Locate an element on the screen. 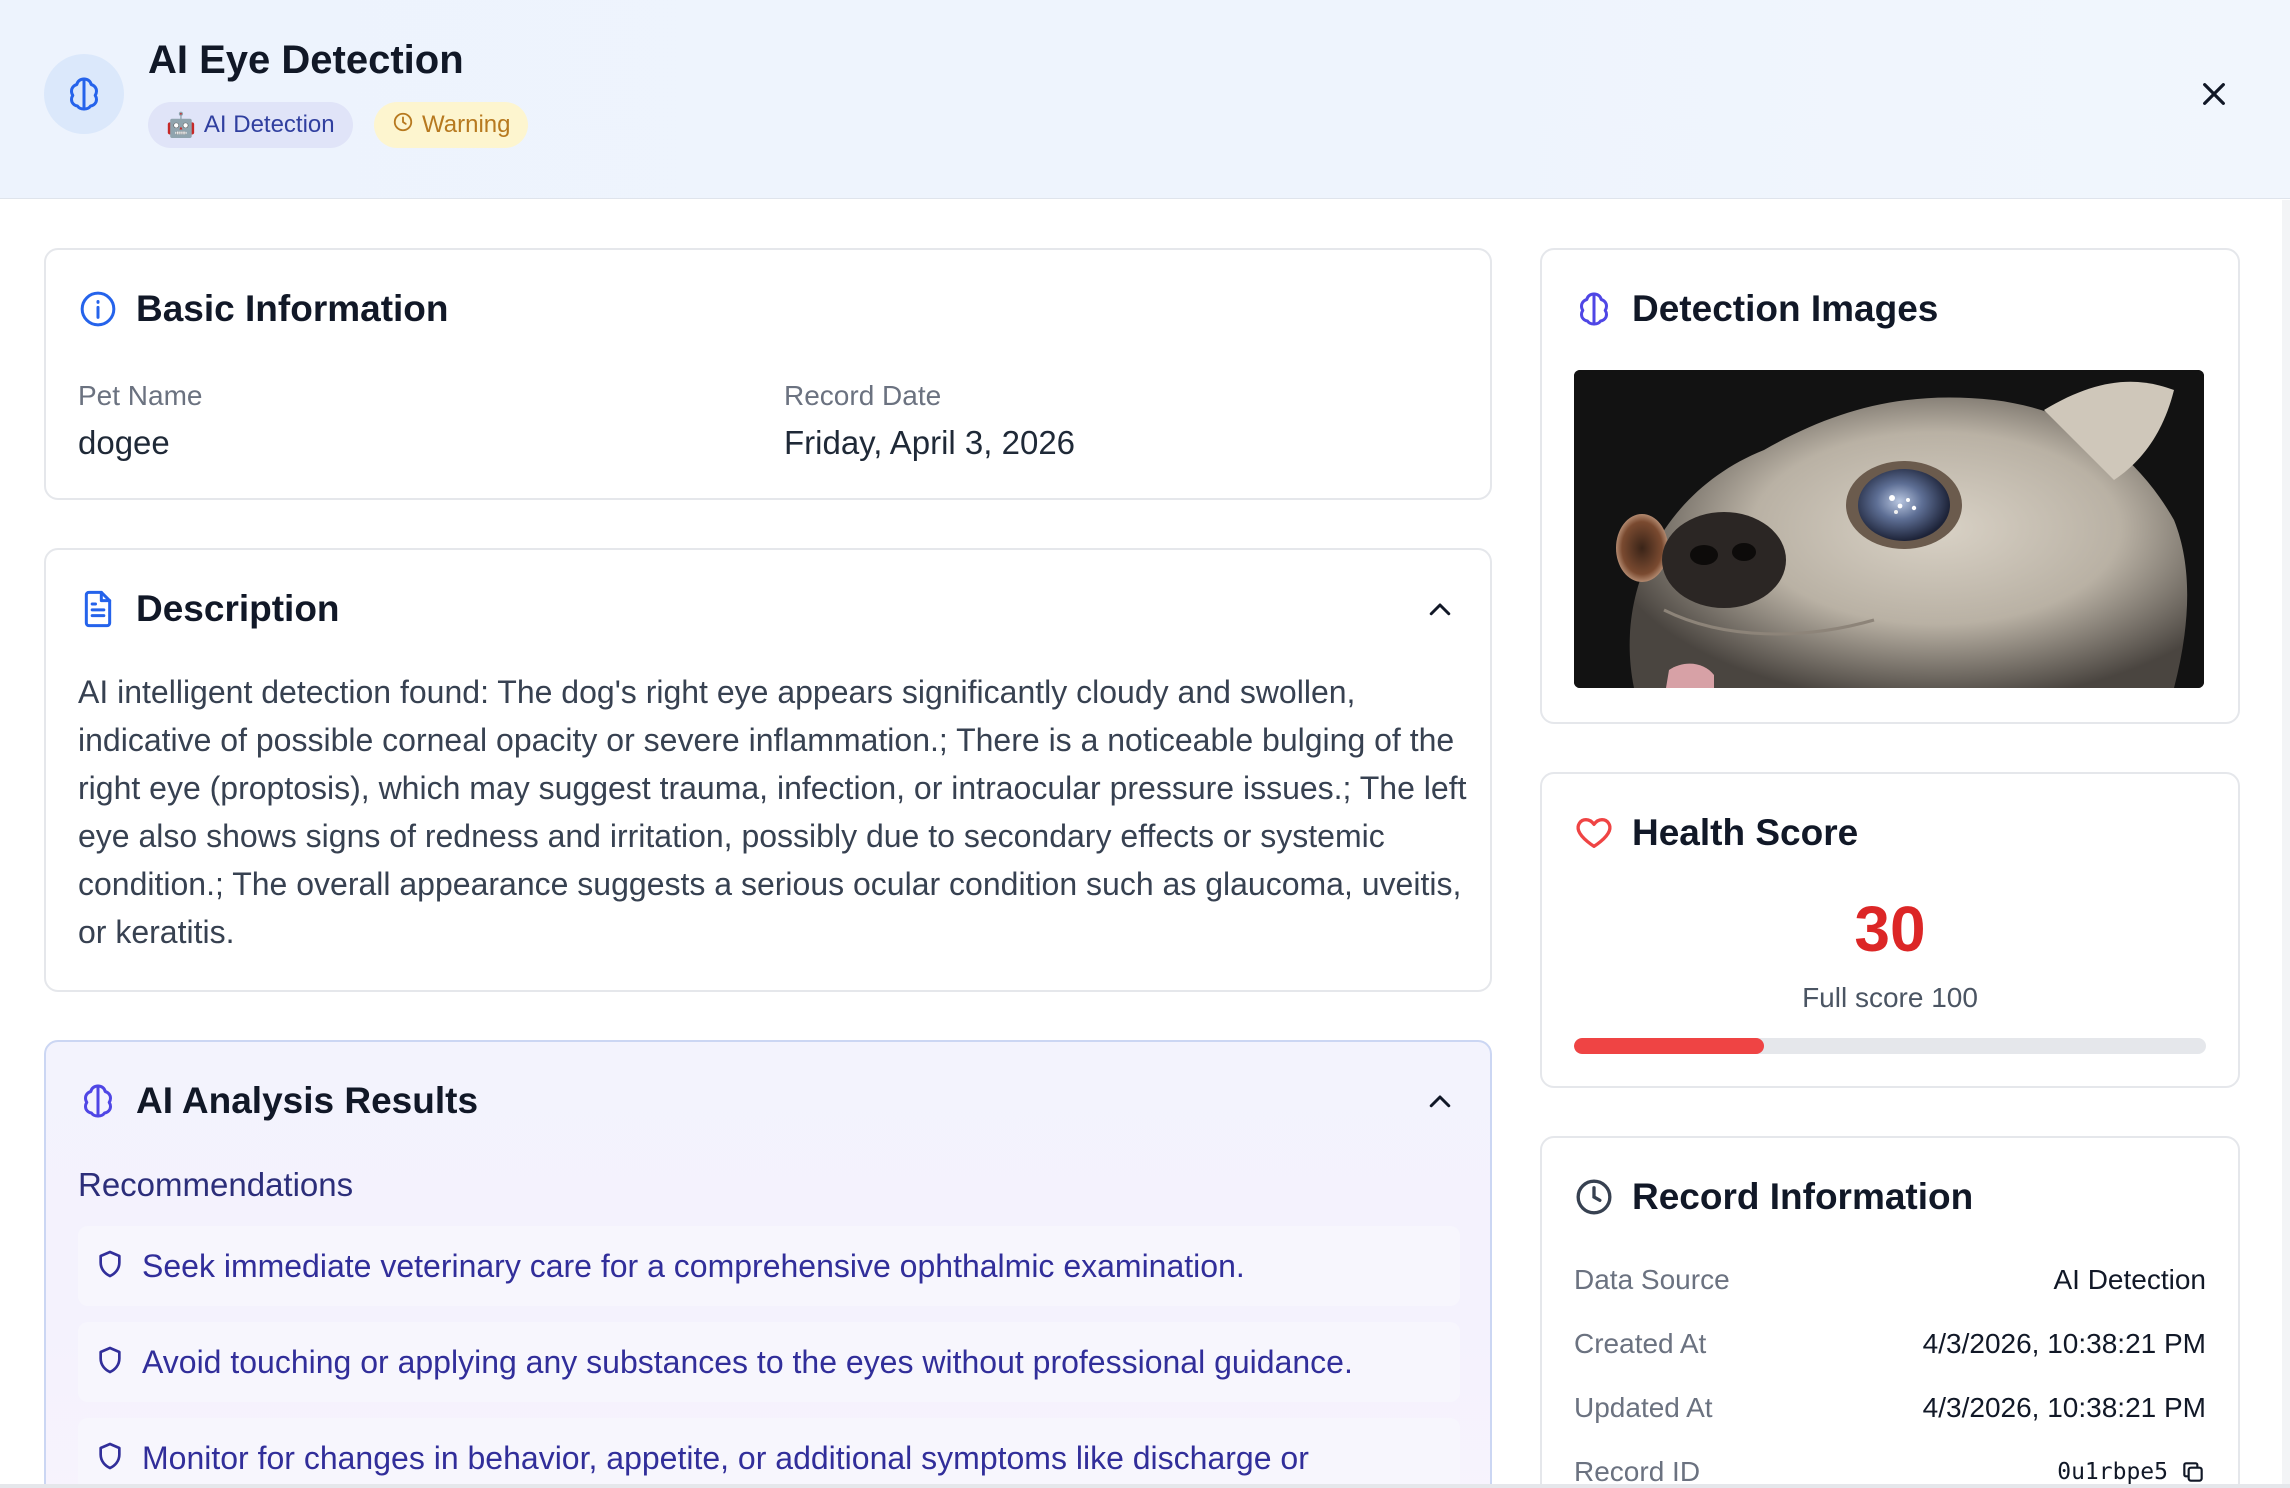 The image size is (2290, 1488). health-score-bar is located at coordinates (1890, 1046).